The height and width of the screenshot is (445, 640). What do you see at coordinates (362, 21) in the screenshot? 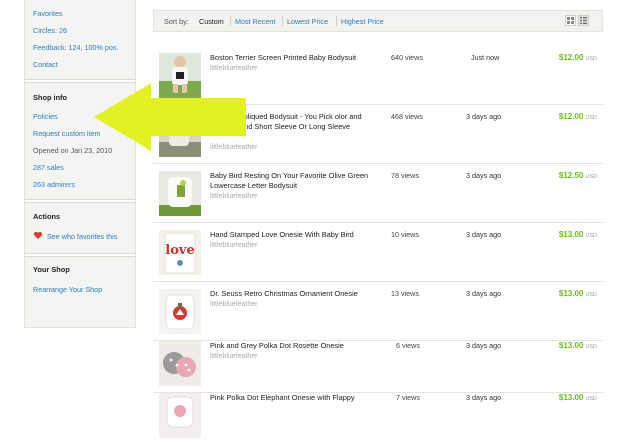
I see `sort-highest-price: Highest Price` at bounding box center [362, 21].